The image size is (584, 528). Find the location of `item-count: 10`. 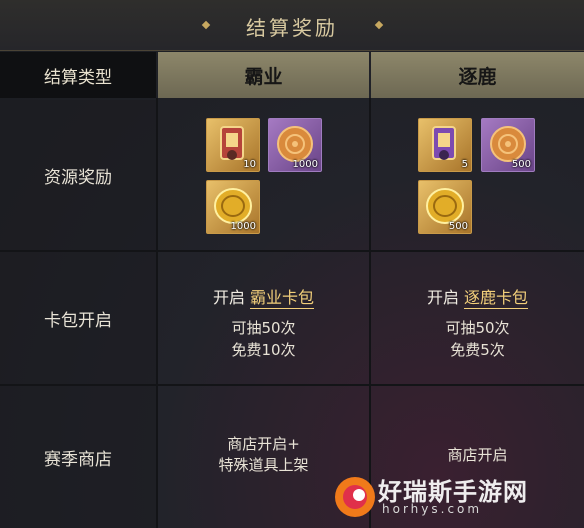

item-count: 10 is located at coordinates (249, 164).